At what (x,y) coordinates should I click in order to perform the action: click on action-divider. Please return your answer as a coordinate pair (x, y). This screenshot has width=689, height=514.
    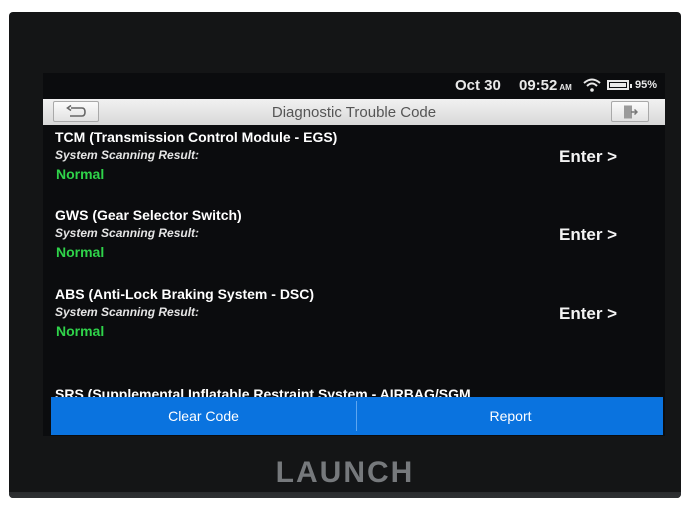
    Looking at the image, I should click on (356, 416).